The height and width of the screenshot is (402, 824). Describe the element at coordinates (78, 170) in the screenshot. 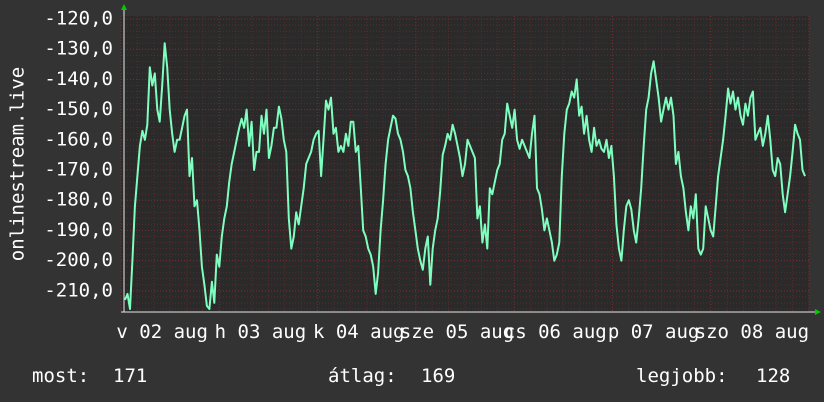

I see `y-tick-label: -170,0` at that location.